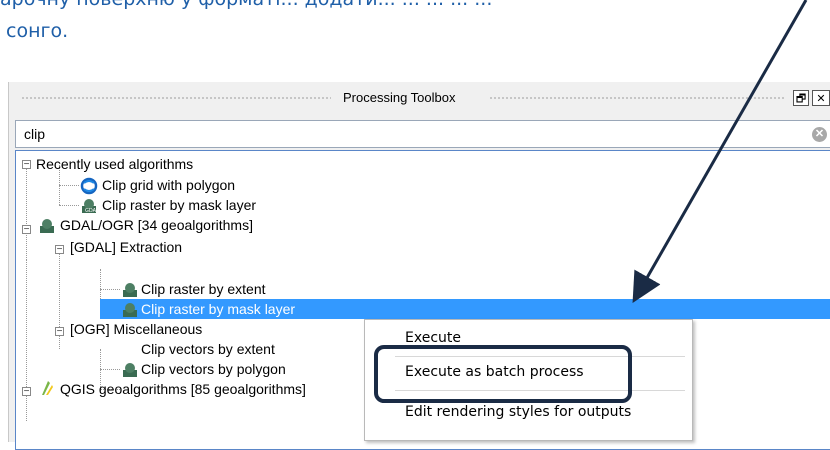  I want to click on qgis-icon, so click(47, 388).